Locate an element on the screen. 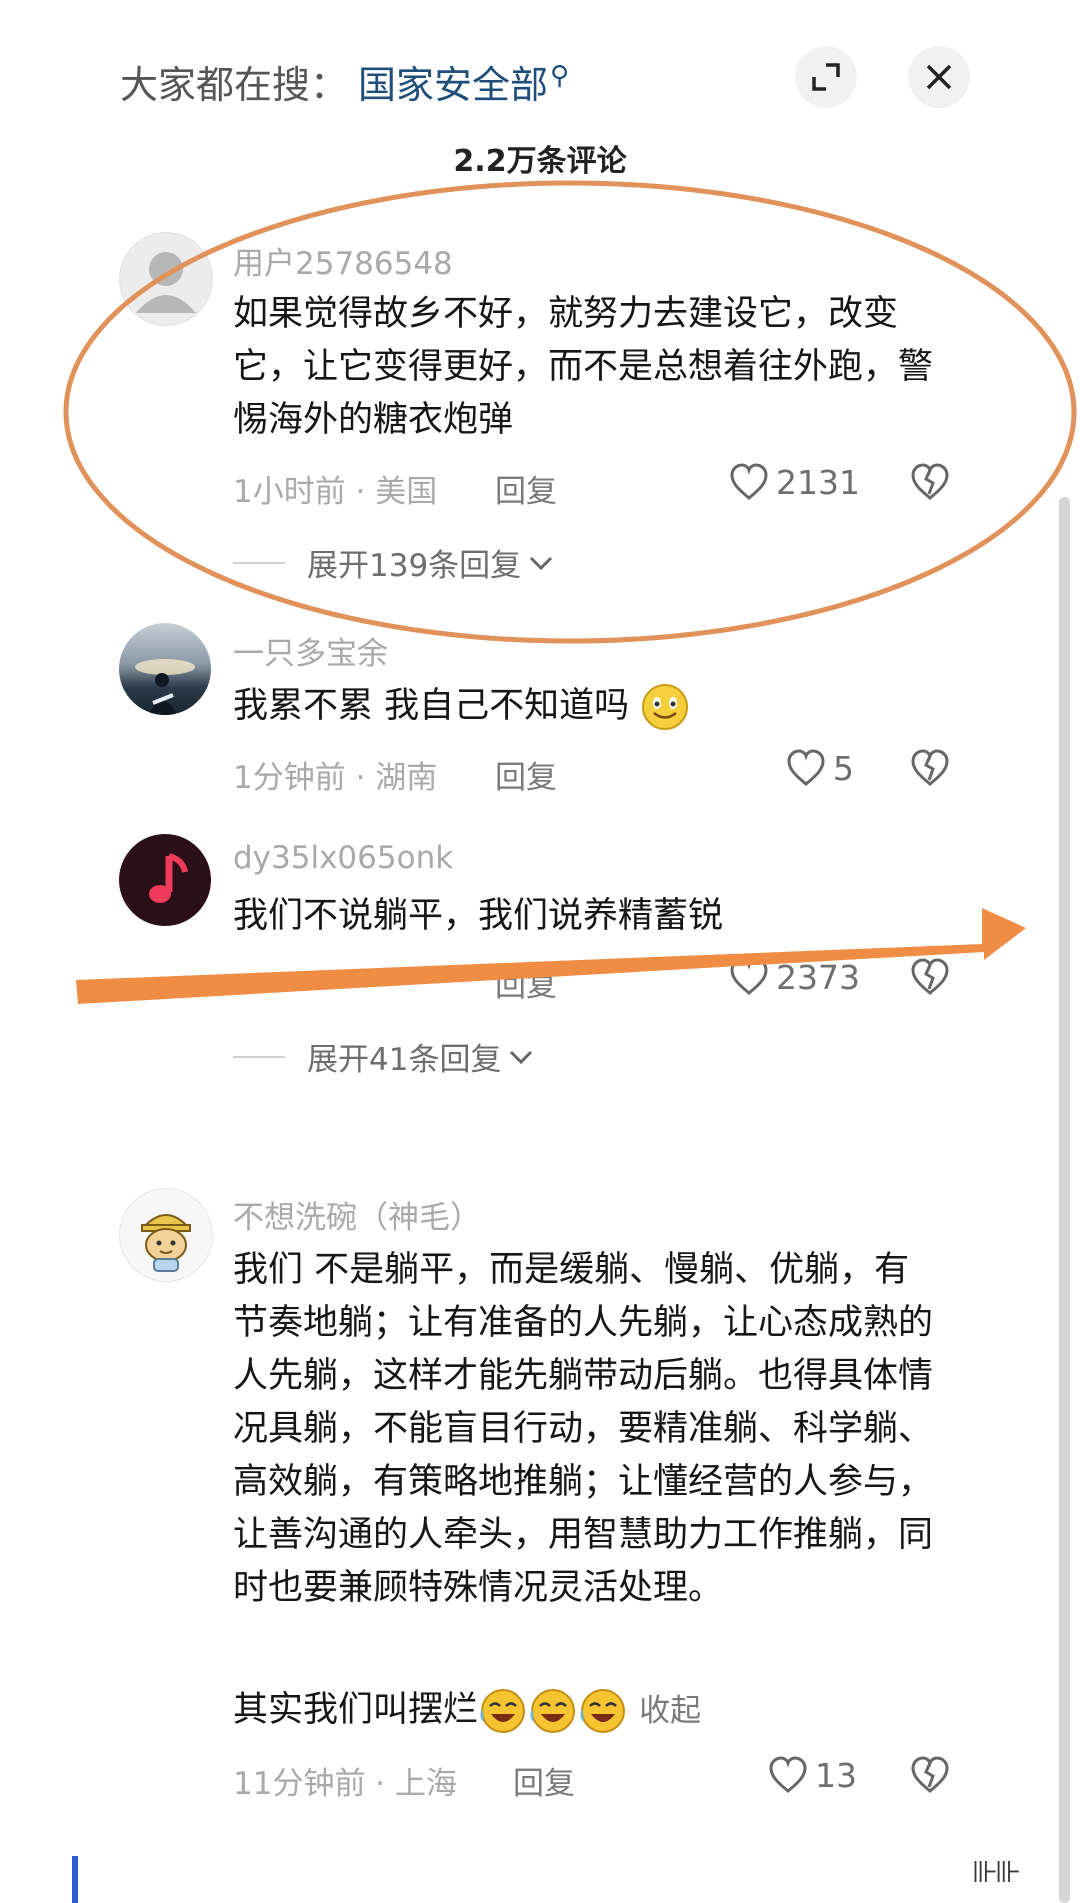 This screenshot has height=1903, width=1080. default-user-icon is located at coordinates (166, 282).